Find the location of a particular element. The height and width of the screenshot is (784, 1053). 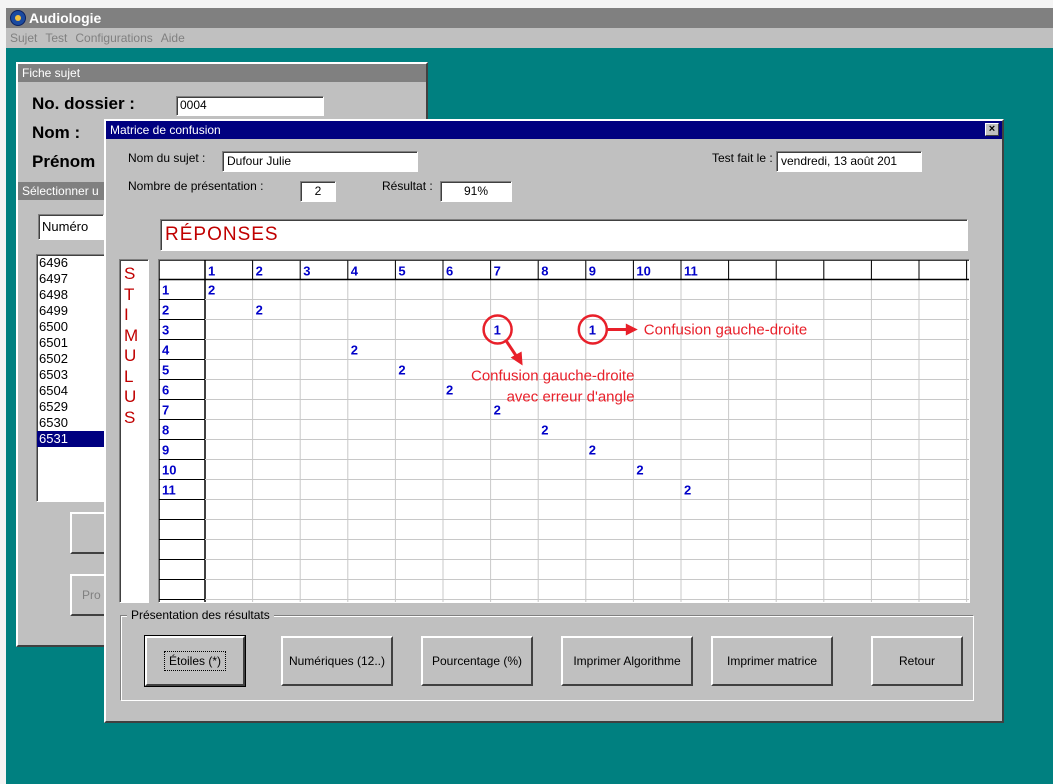

stimulus-letter: T is located at coordinates (129, 294).